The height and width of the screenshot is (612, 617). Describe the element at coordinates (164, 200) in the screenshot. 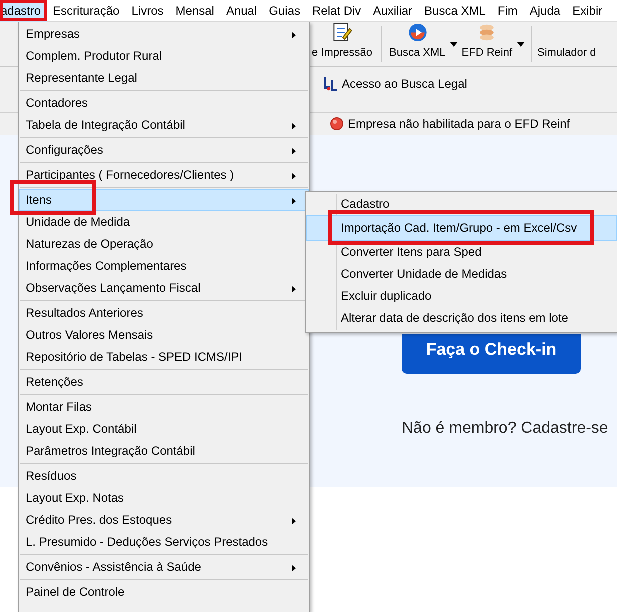

I see `menu-item: Itens` at that location.